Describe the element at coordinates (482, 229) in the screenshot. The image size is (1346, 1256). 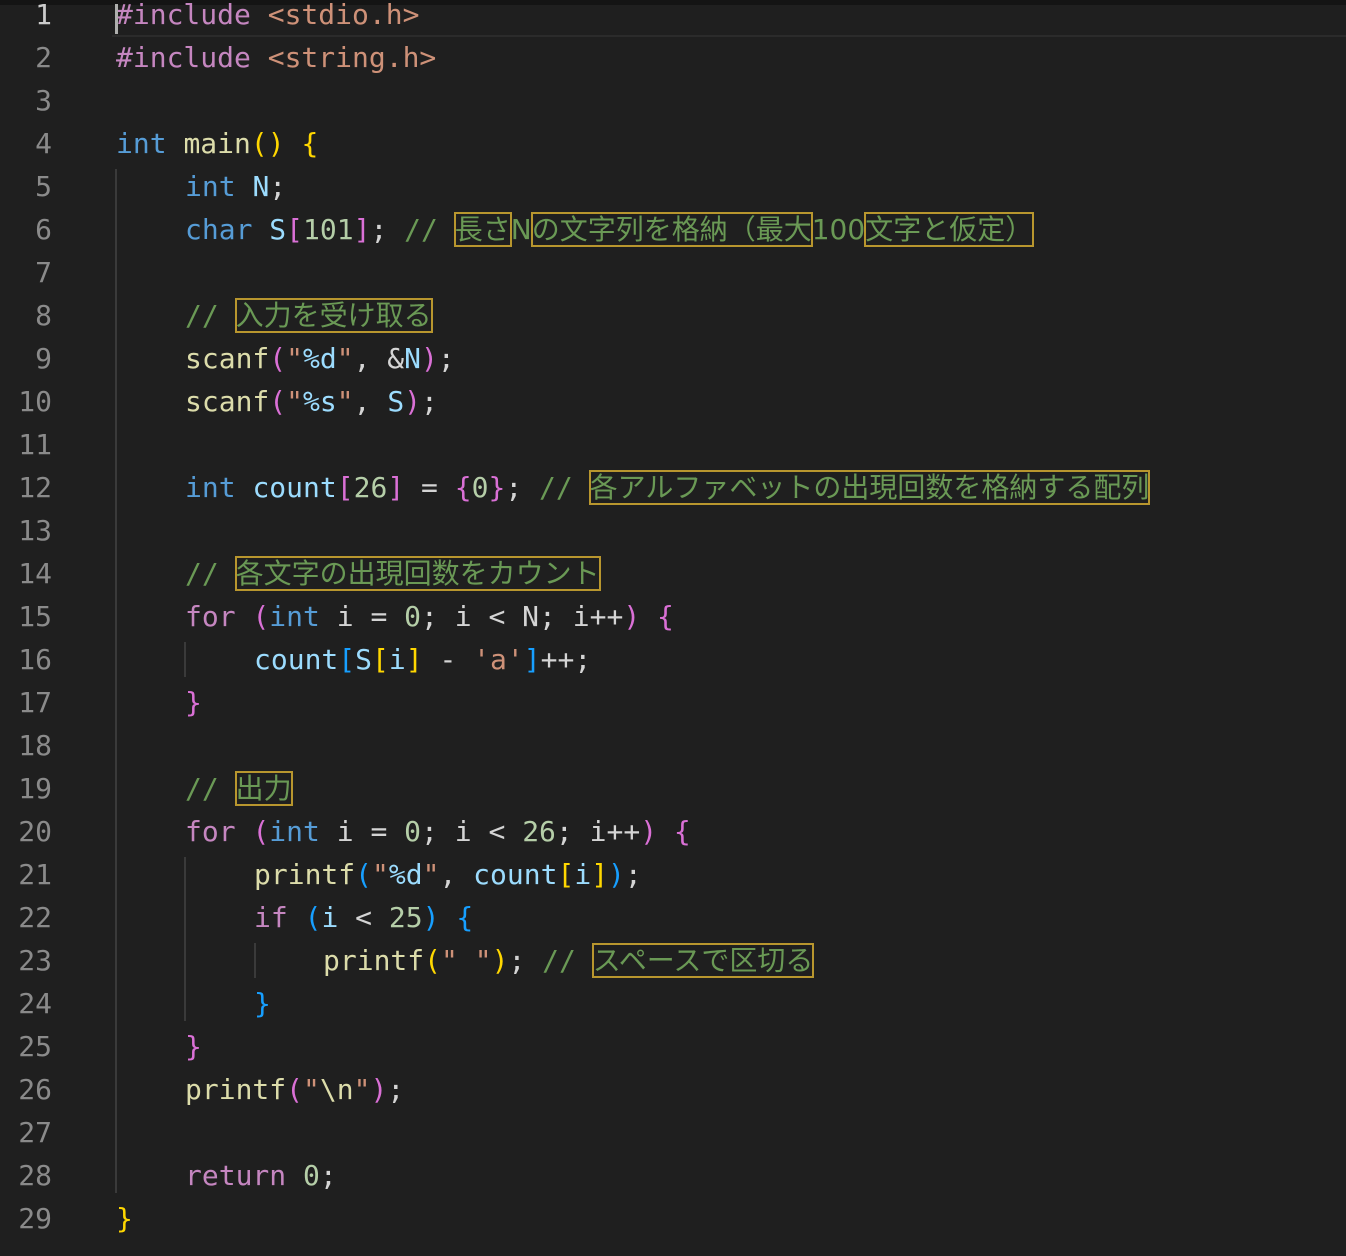
I see `highlighted-comment: 長さ` at that location.